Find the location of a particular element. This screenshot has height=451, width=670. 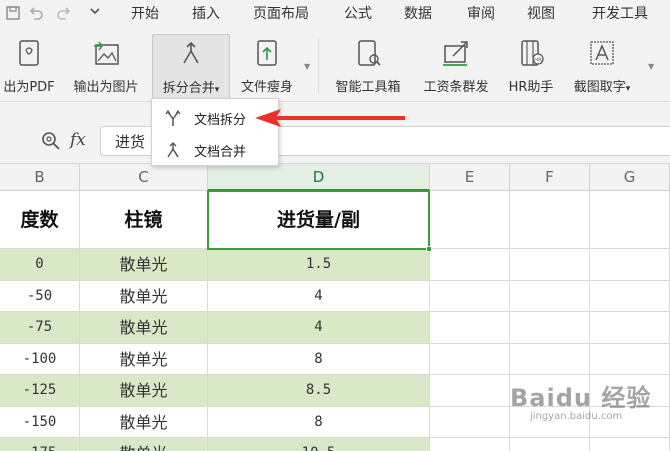

screenshot-ocr-icon is located at coordinates (602, 53).